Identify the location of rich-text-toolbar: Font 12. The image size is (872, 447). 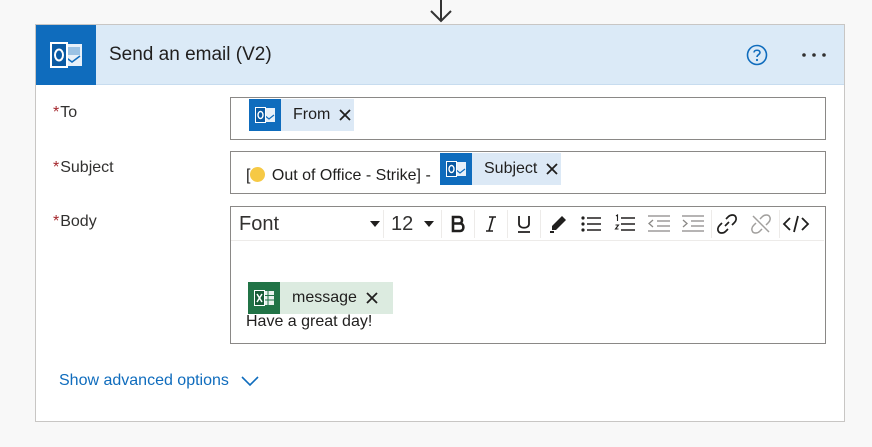
(527, 224).